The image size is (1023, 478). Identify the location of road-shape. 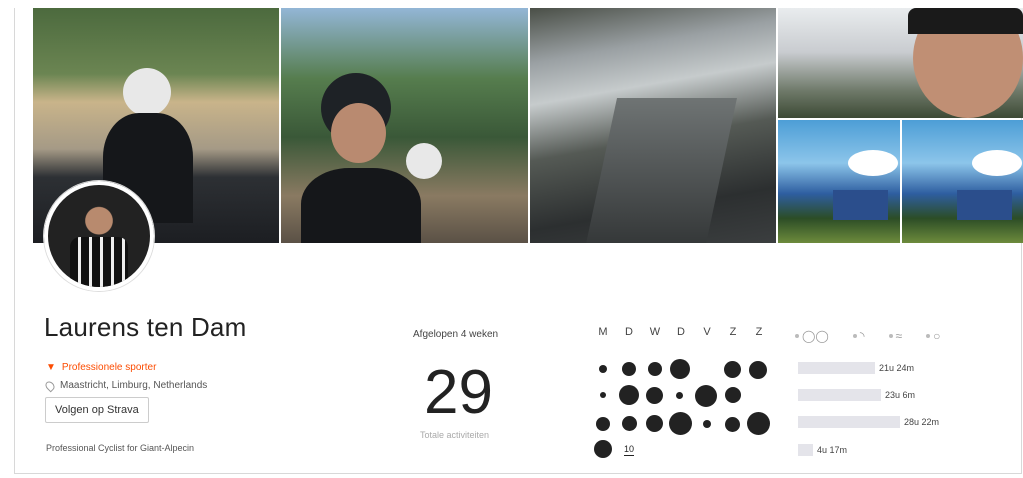
(660, 170).